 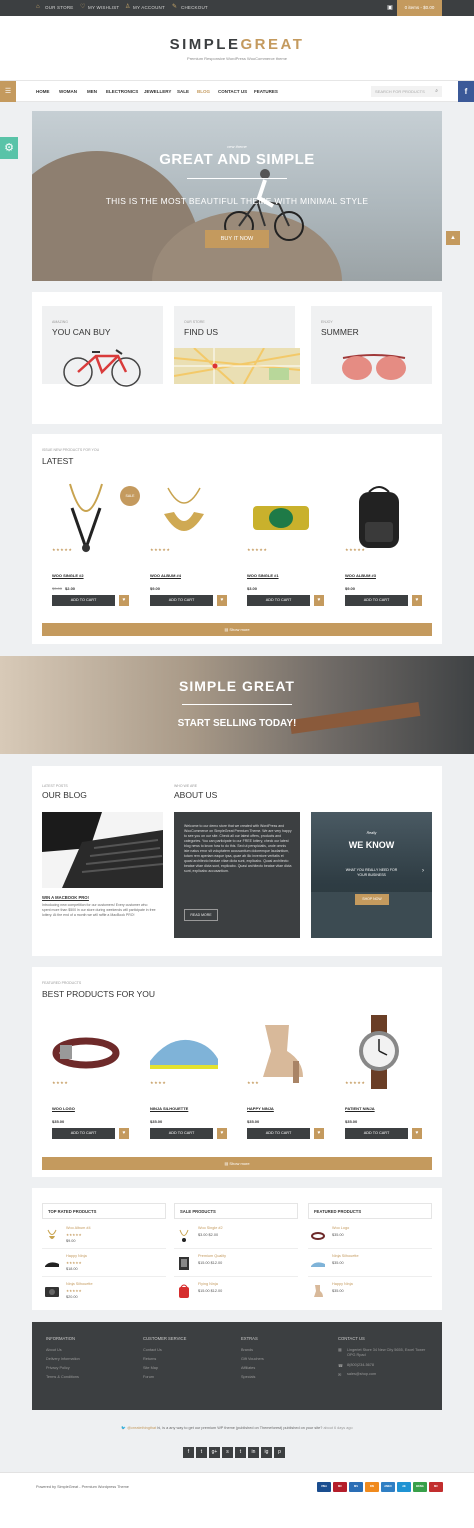 I want to click on product-price: $35.00, so click(x=351, y=1121).